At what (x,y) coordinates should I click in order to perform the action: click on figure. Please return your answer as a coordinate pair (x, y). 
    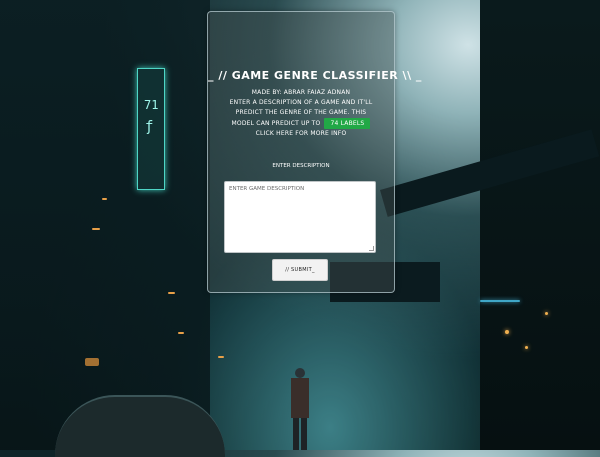
    Looking at the image, I should click on (300, 409).